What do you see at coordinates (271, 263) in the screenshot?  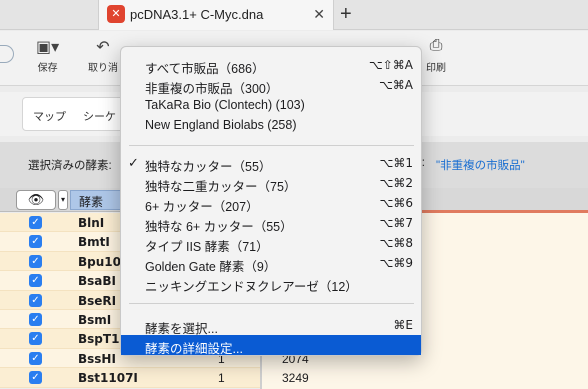 I see `menu-item-golden-gate: Golden Gate 酵素（9） ⌥⌘9` at bounding box center [271, 263].